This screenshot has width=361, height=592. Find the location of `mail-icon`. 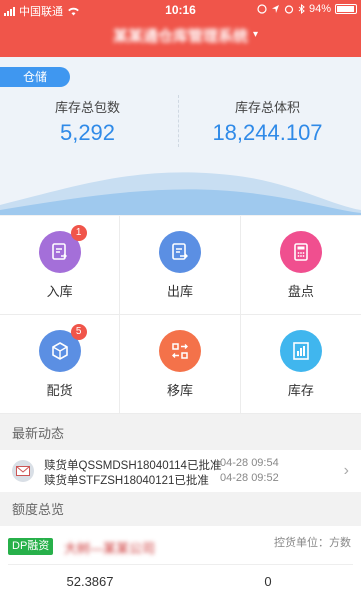

mail-icon is located at coordinates (23, 471).